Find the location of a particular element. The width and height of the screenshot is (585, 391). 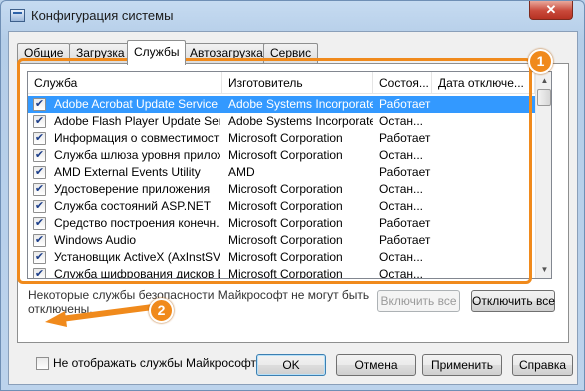

annotation-badge-2: 2 is located at coordinates (161, 310).